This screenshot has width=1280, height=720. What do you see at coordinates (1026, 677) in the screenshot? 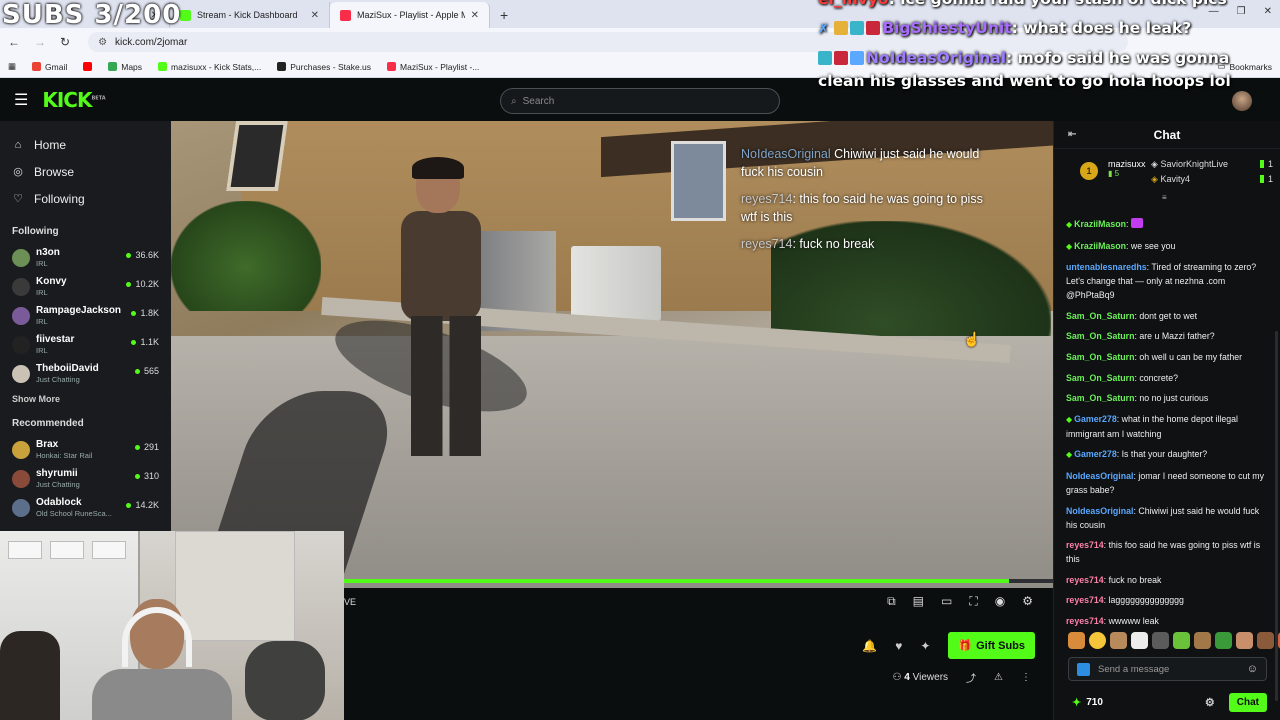
I see `more-options-icon: ⋮` at bounding box center [1026, 677].